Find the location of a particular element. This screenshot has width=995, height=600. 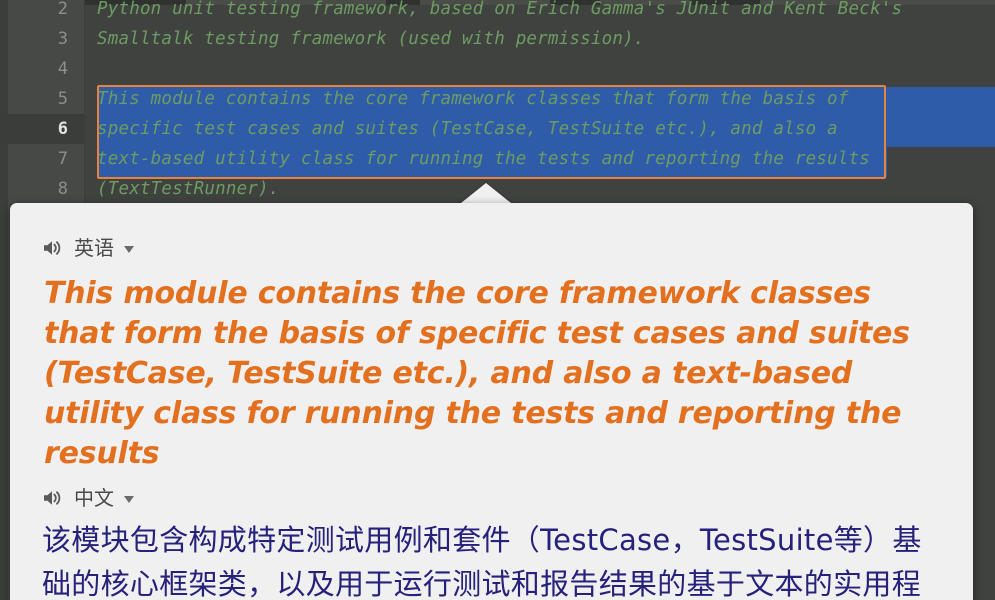

source-language-row: 英语 is located at coordinates (491, 231).